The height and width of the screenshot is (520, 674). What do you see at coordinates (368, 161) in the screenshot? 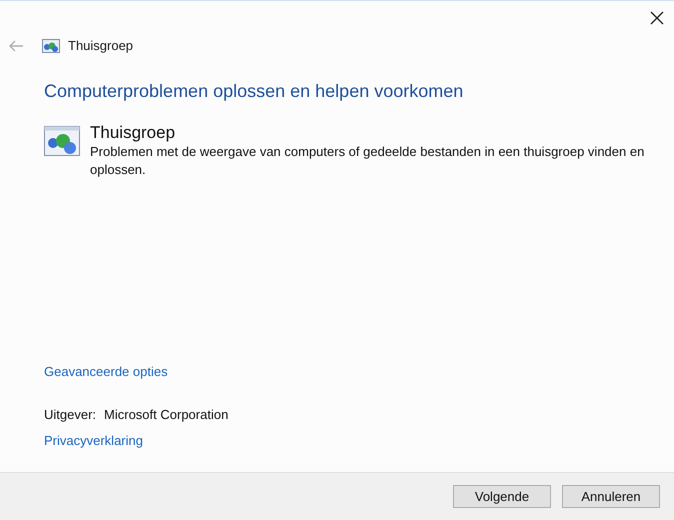
I see `troubleshooter-description: Problemen met de weergave van computers of gedeelde bestanden in een thuisgroep vinden en oplossen.` at bounding box center [368, 161].